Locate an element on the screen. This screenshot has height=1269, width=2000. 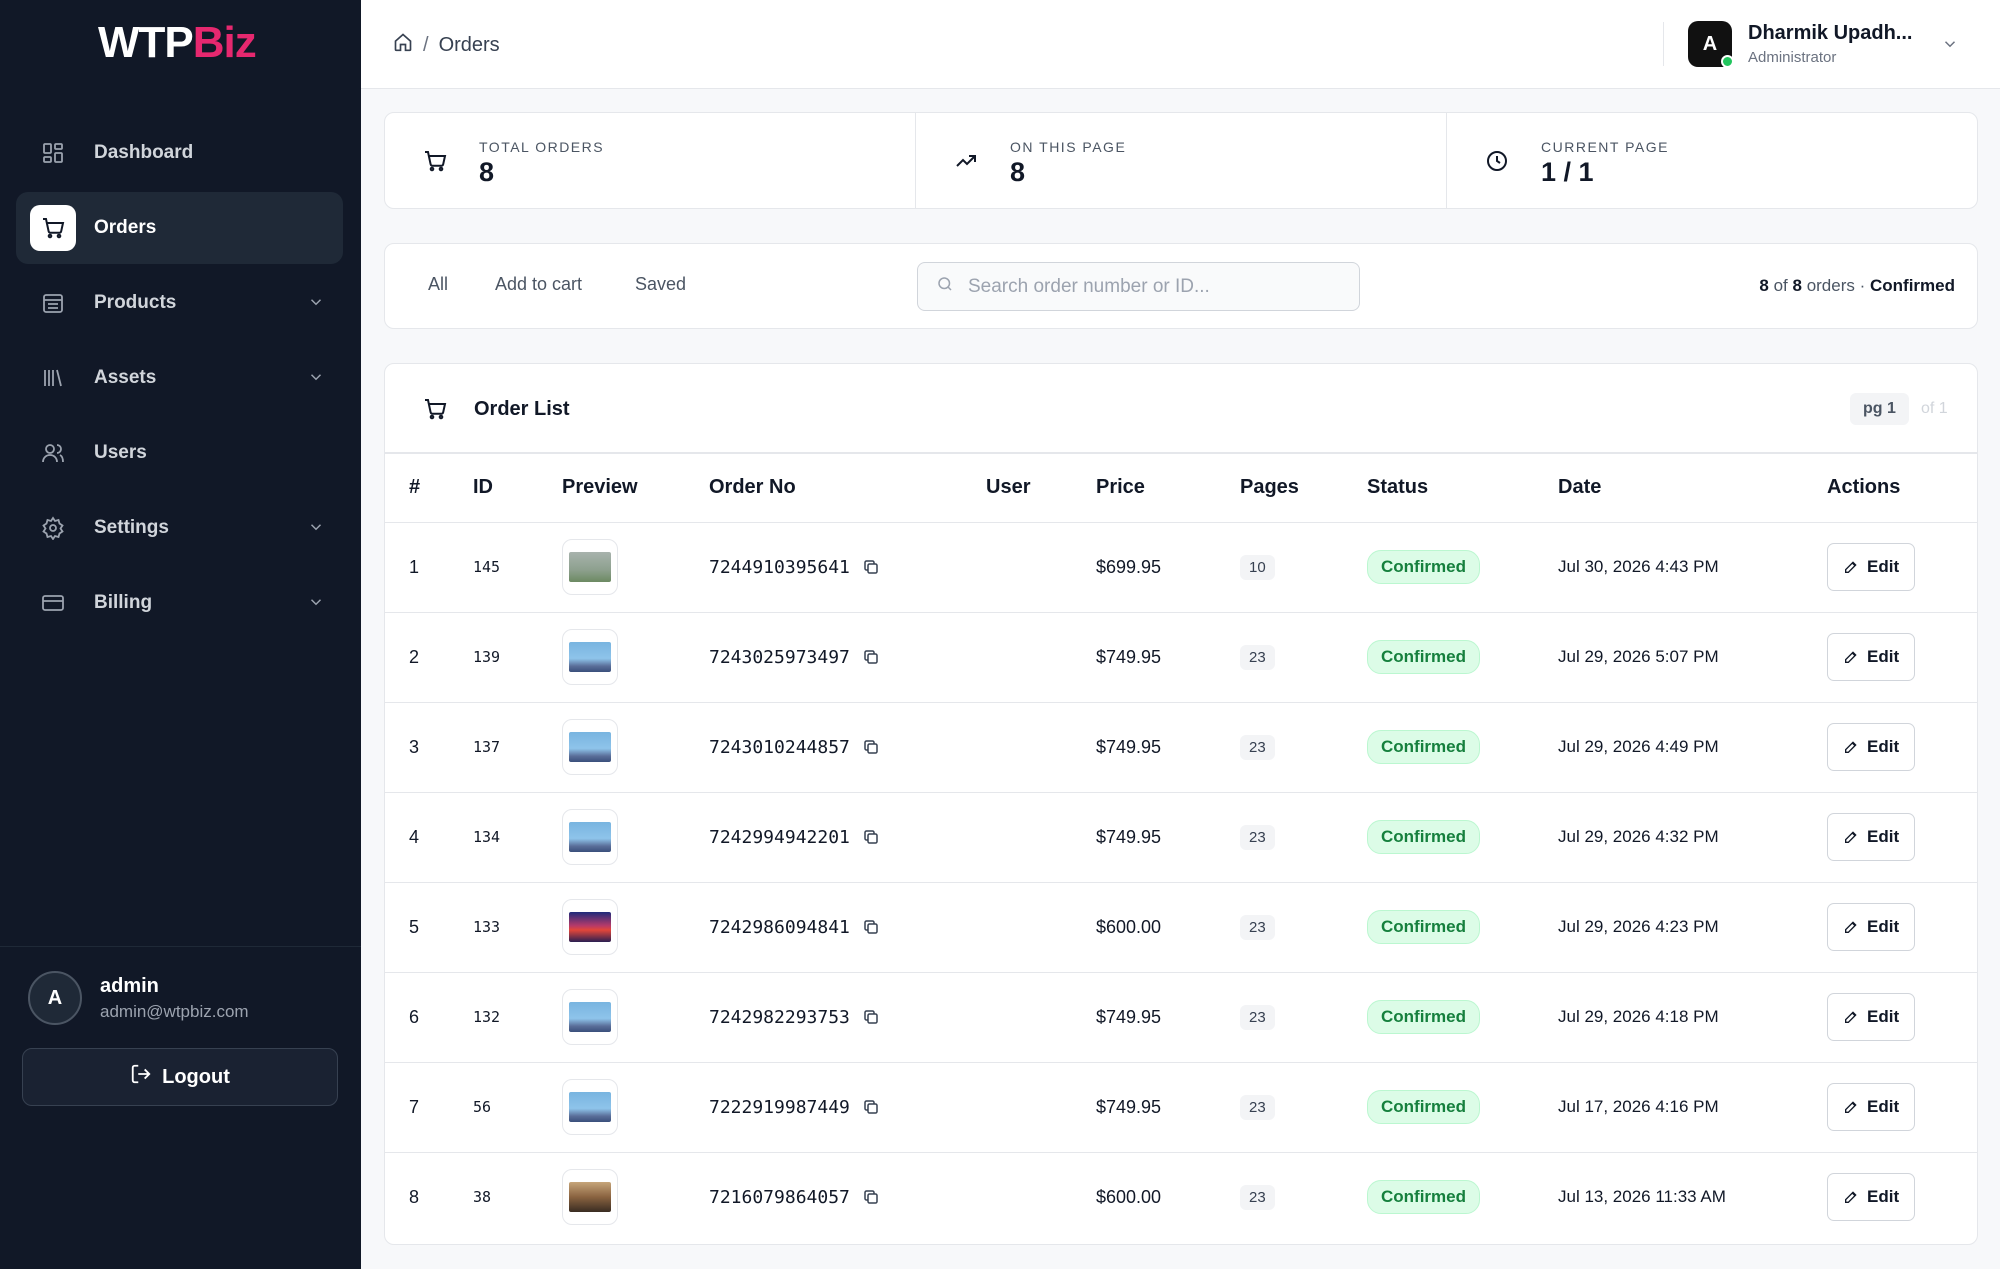
logout-icon is located at coordinates (146, 1077).